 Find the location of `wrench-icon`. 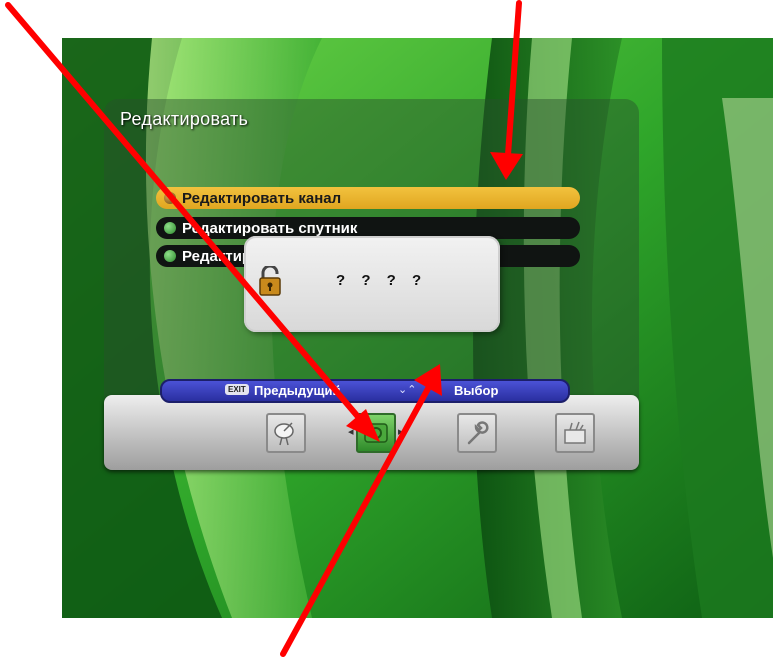

wrench-icon is located at coordinates (478, 433).